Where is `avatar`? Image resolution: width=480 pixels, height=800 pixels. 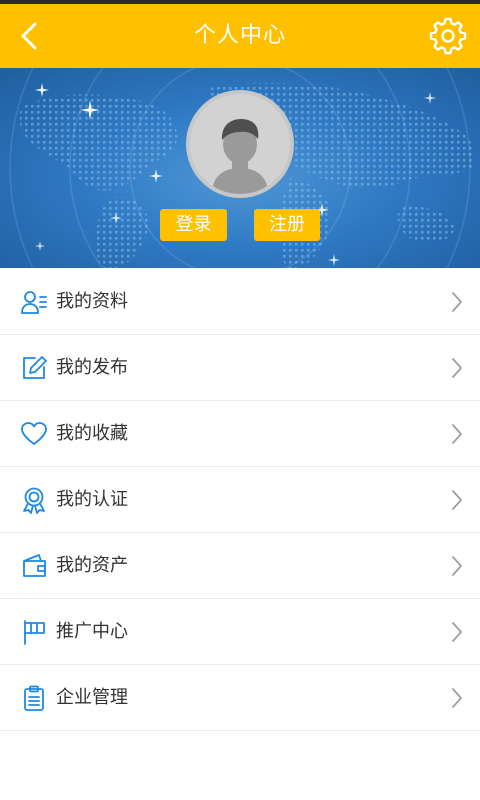
avatar is located at coordinates (240, 144).